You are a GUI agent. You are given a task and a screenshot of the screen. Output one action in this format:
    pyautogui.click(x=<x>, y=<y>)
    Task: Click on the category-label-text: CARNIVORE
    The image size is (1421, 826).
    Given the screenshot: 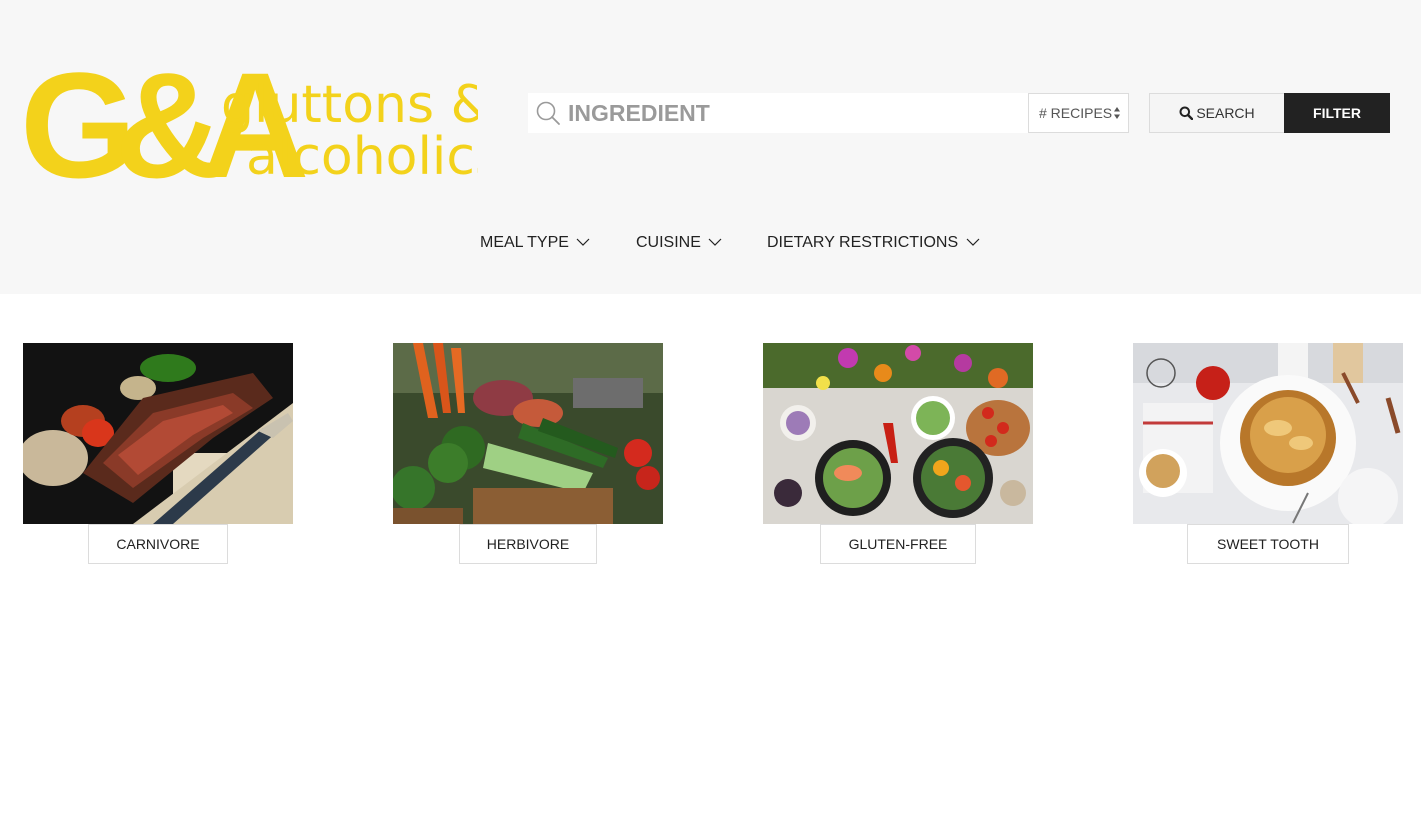 What is the action you would take?
    pyautogui.click(x=158, y=544)
    